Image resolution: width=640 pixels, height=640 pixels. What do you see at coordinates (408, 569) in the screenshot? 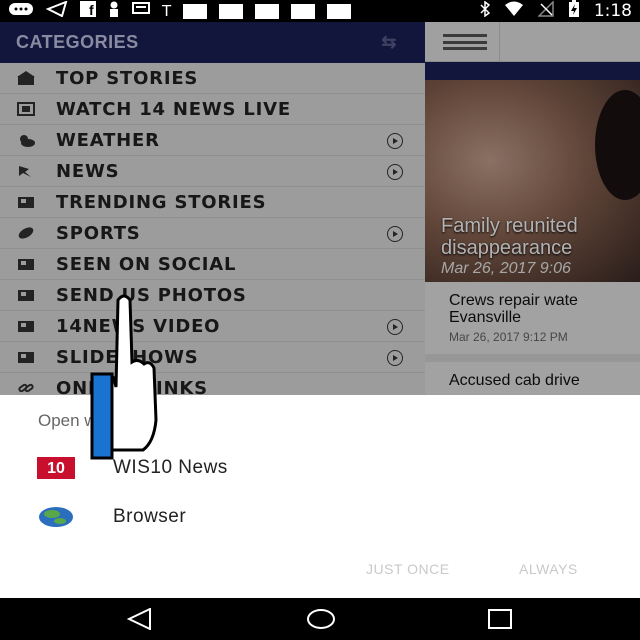
I see `just-once-button: JUST ONCE` at bounding box center [408, 569].